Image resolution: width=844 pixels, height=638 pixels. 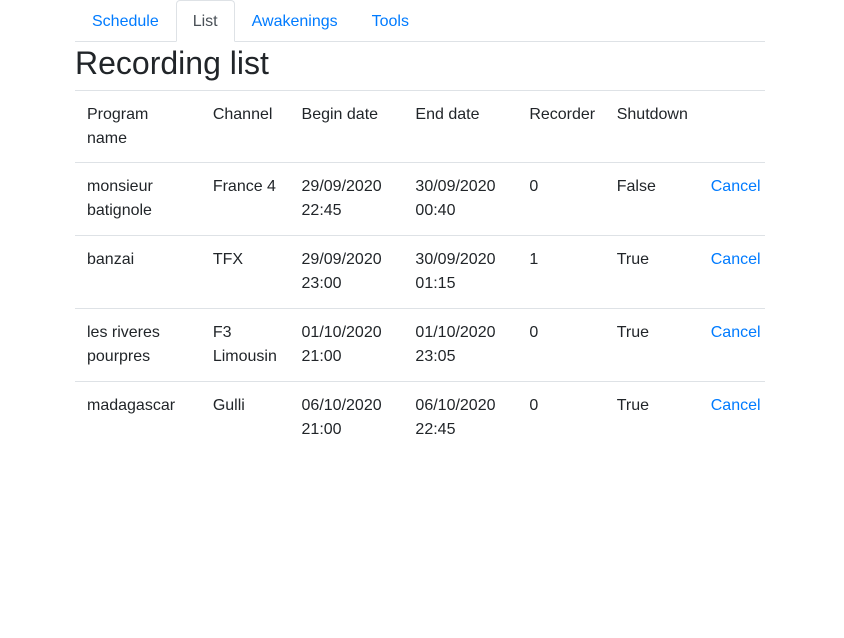 I want to click on header-recorder: Recorder, so click(x=561, y=126).